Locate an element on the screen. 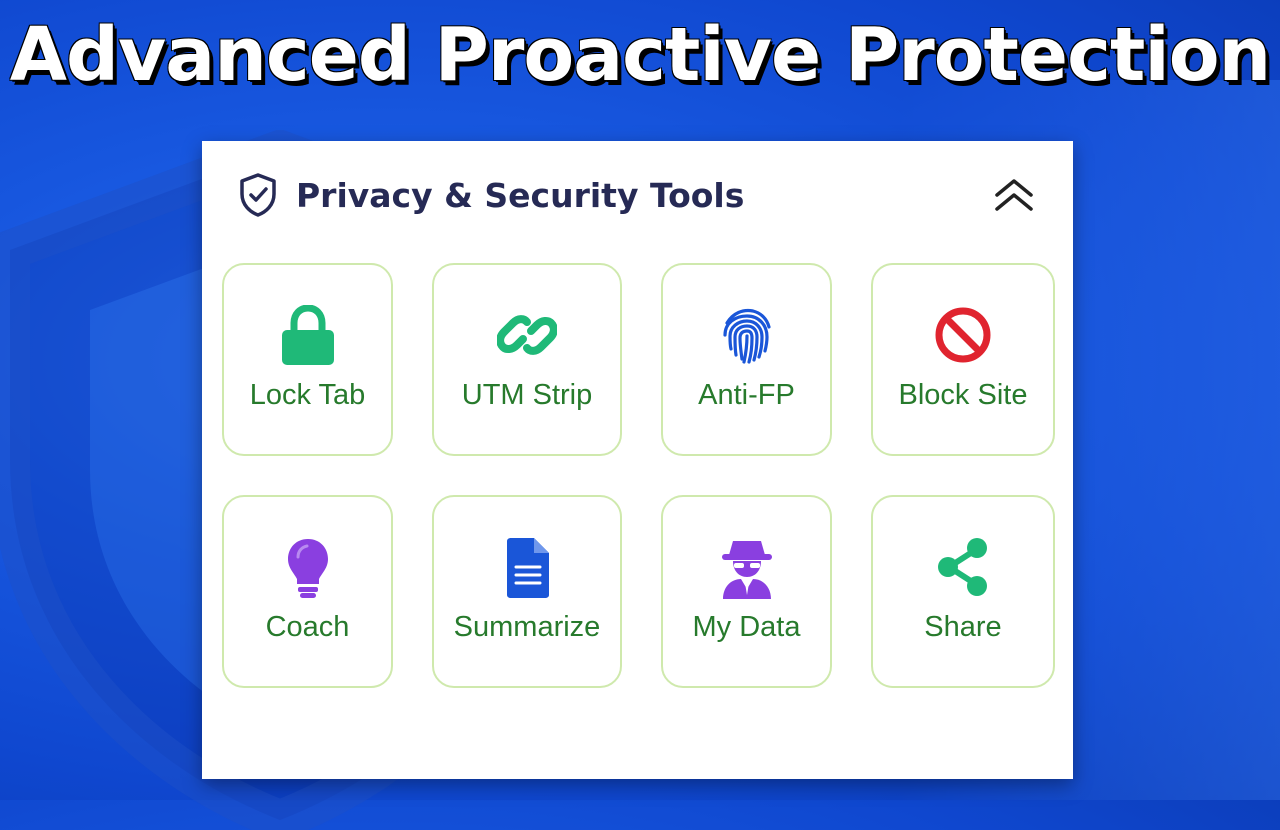  tool-label: UTM Strip is located at coordinates (527, 395).